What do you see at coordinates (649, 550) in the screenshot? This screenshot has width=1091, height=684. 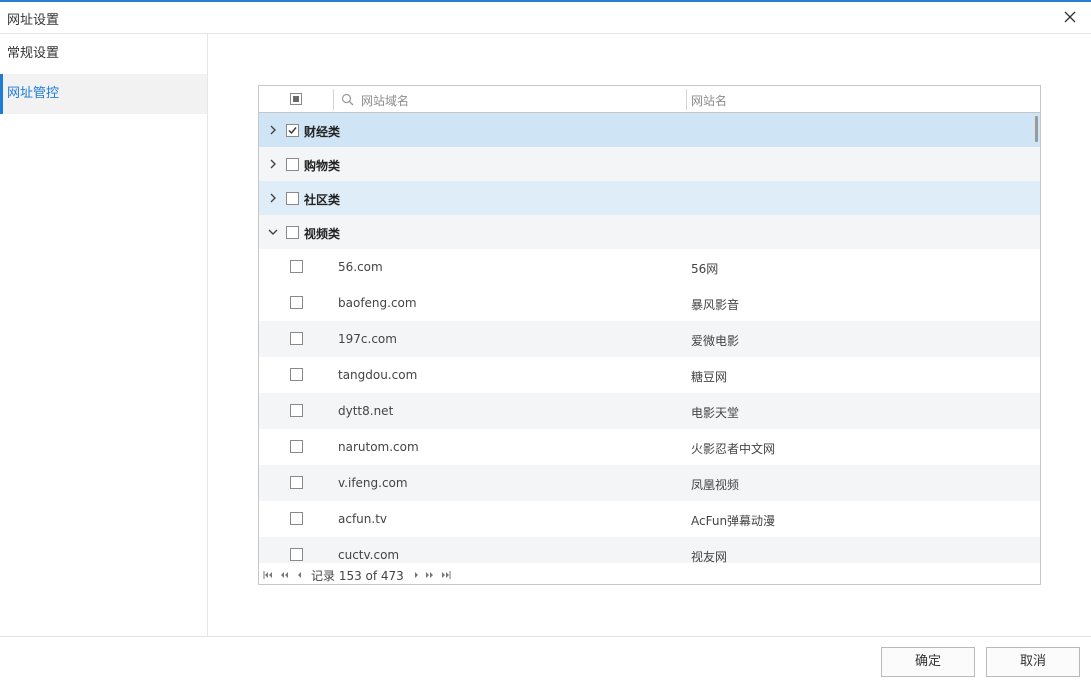 I see `table-row: cuctv.com 视友网` at bounding box center [649, 550].